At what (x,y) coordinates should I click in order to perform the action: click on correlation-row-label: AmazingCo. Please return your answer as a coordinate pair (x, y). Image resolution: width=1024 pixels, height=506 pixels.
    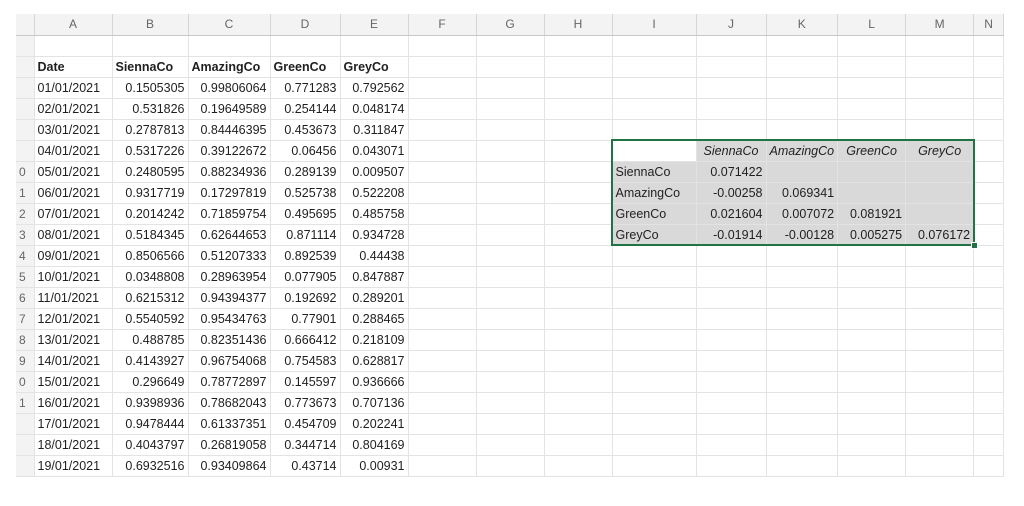
    Looking at the image, I should click on (654, 193).